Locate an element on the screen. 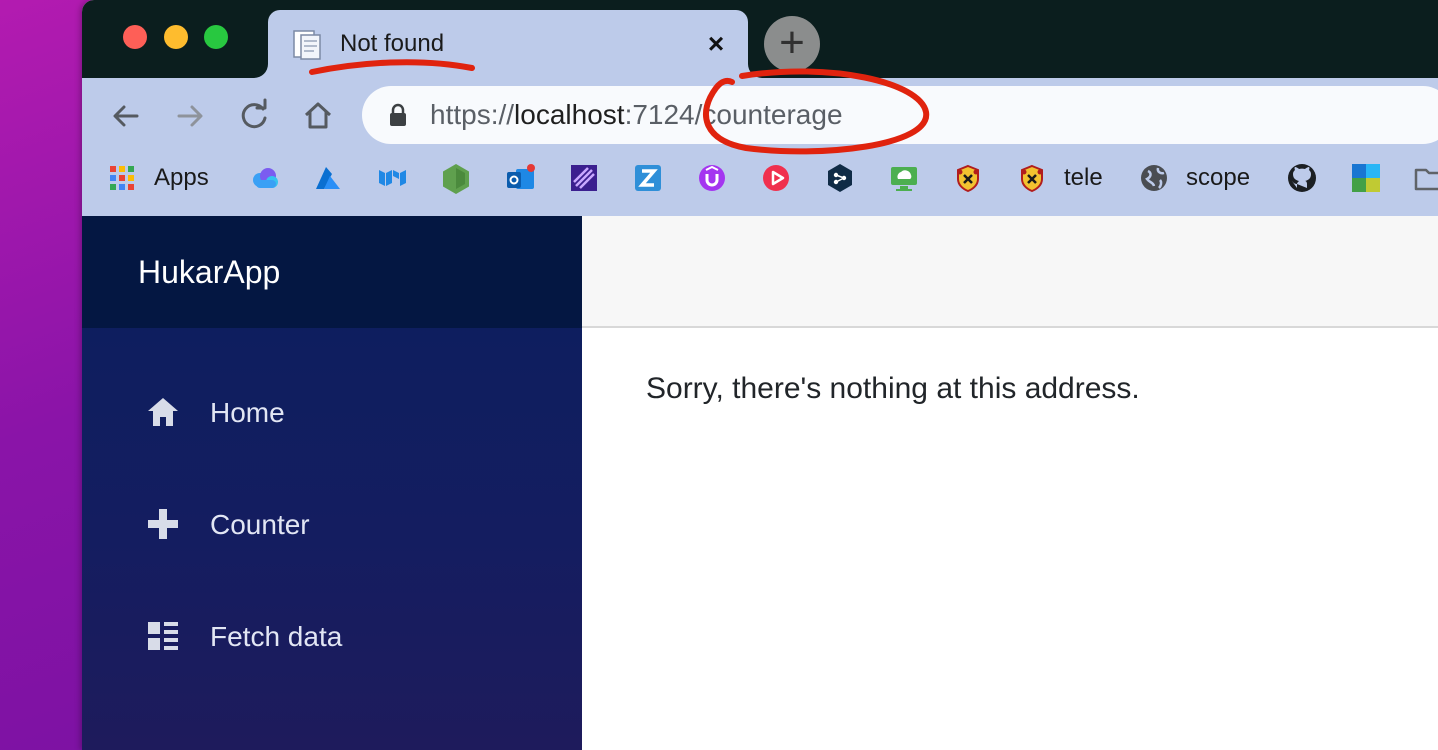 This screenshot has width=1438, height=750. bookmark-label: scope is located at coordinates (1218, 177).